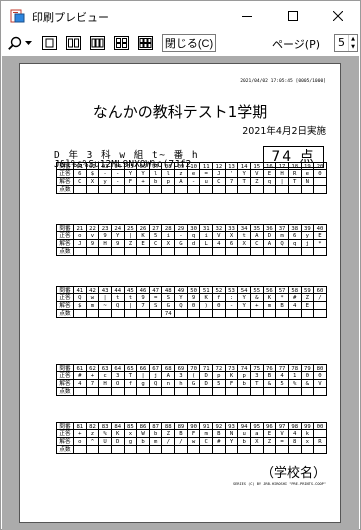 This screenshot has height=530, width=361. I want to click on one-page-icon, so click(49, 43).